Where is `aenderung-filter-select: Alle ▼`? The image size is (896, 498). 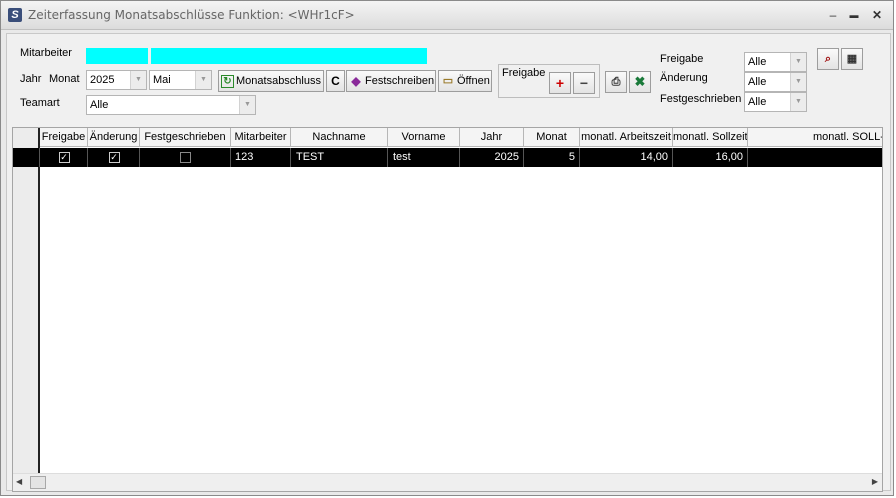
aenderung-filter-select: Alle ▼ is located at coordinates (775, 82).